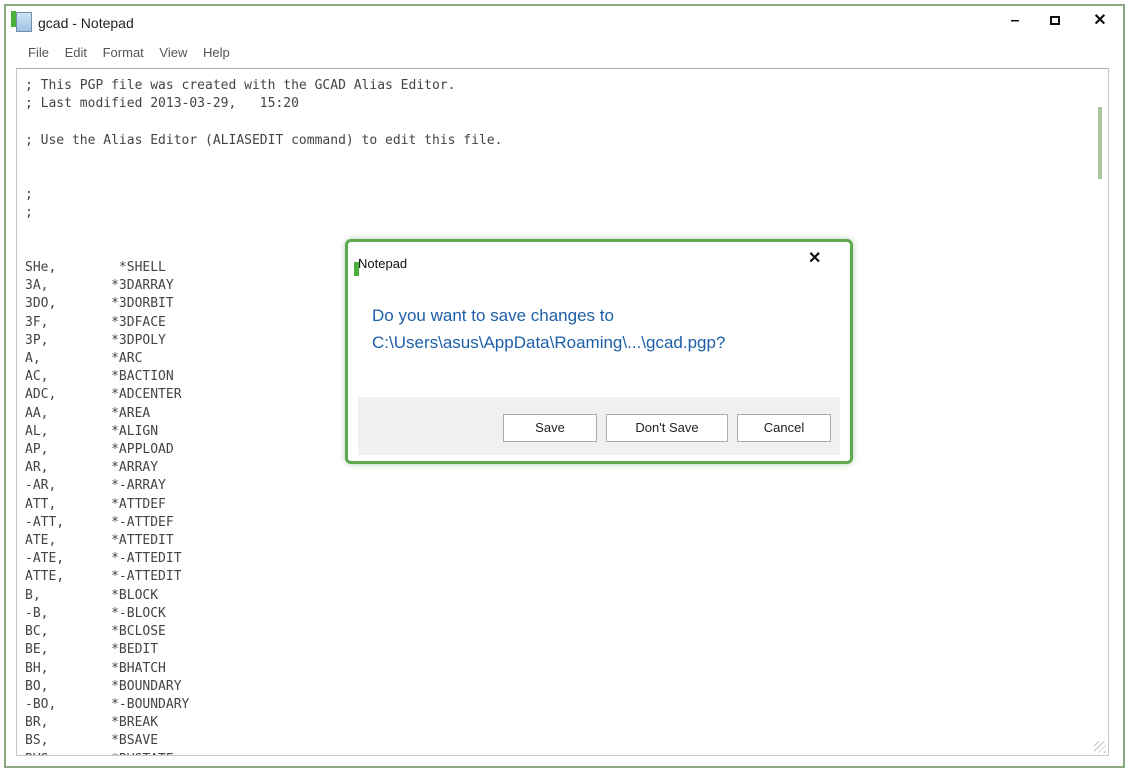 This screenshot has width=1131, height=774. What do you see at coordinates (493, 315) in the screenshot?
I see `dialog-message-line1: Do you want to save changes to` at bounding box center [493, 315].